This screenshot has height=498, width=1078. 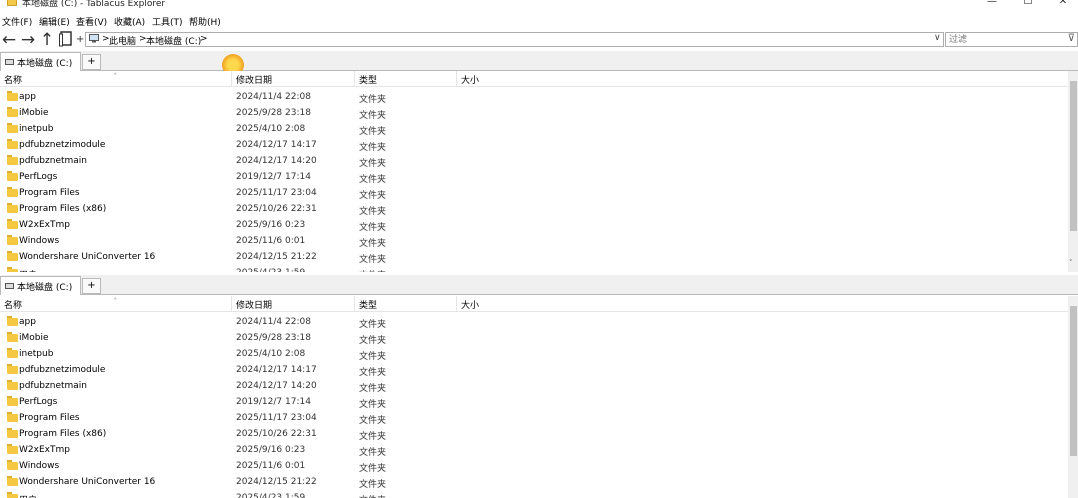 What do you see at coordinates (937, 38) in the screenshot?
I see `address-dropdown-icon: ∨` at bounding box center [937, 38].